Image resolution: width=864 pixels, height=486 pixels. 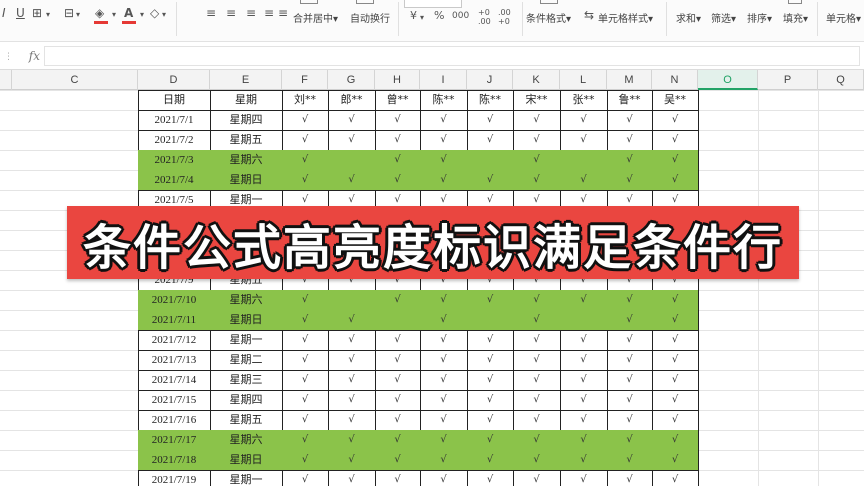 I want to click on sum-button: 求和▾, so click(x=688, y=17).